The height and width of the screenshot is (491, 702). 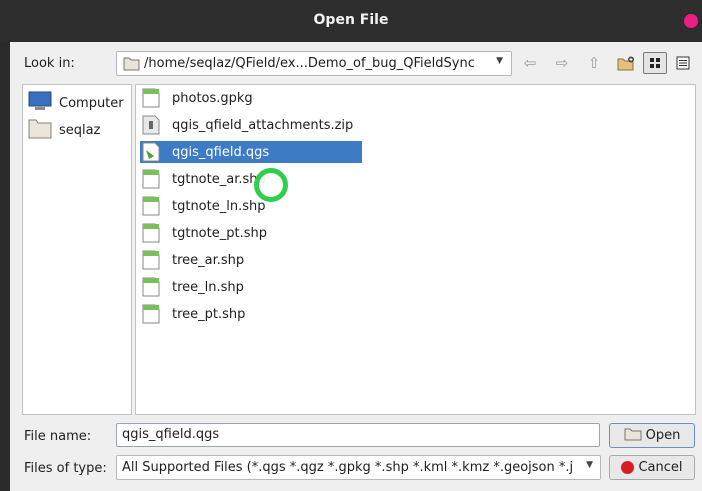 I want to click on list-item: qgis_qfield.qgs, so click(x=251, y=152).